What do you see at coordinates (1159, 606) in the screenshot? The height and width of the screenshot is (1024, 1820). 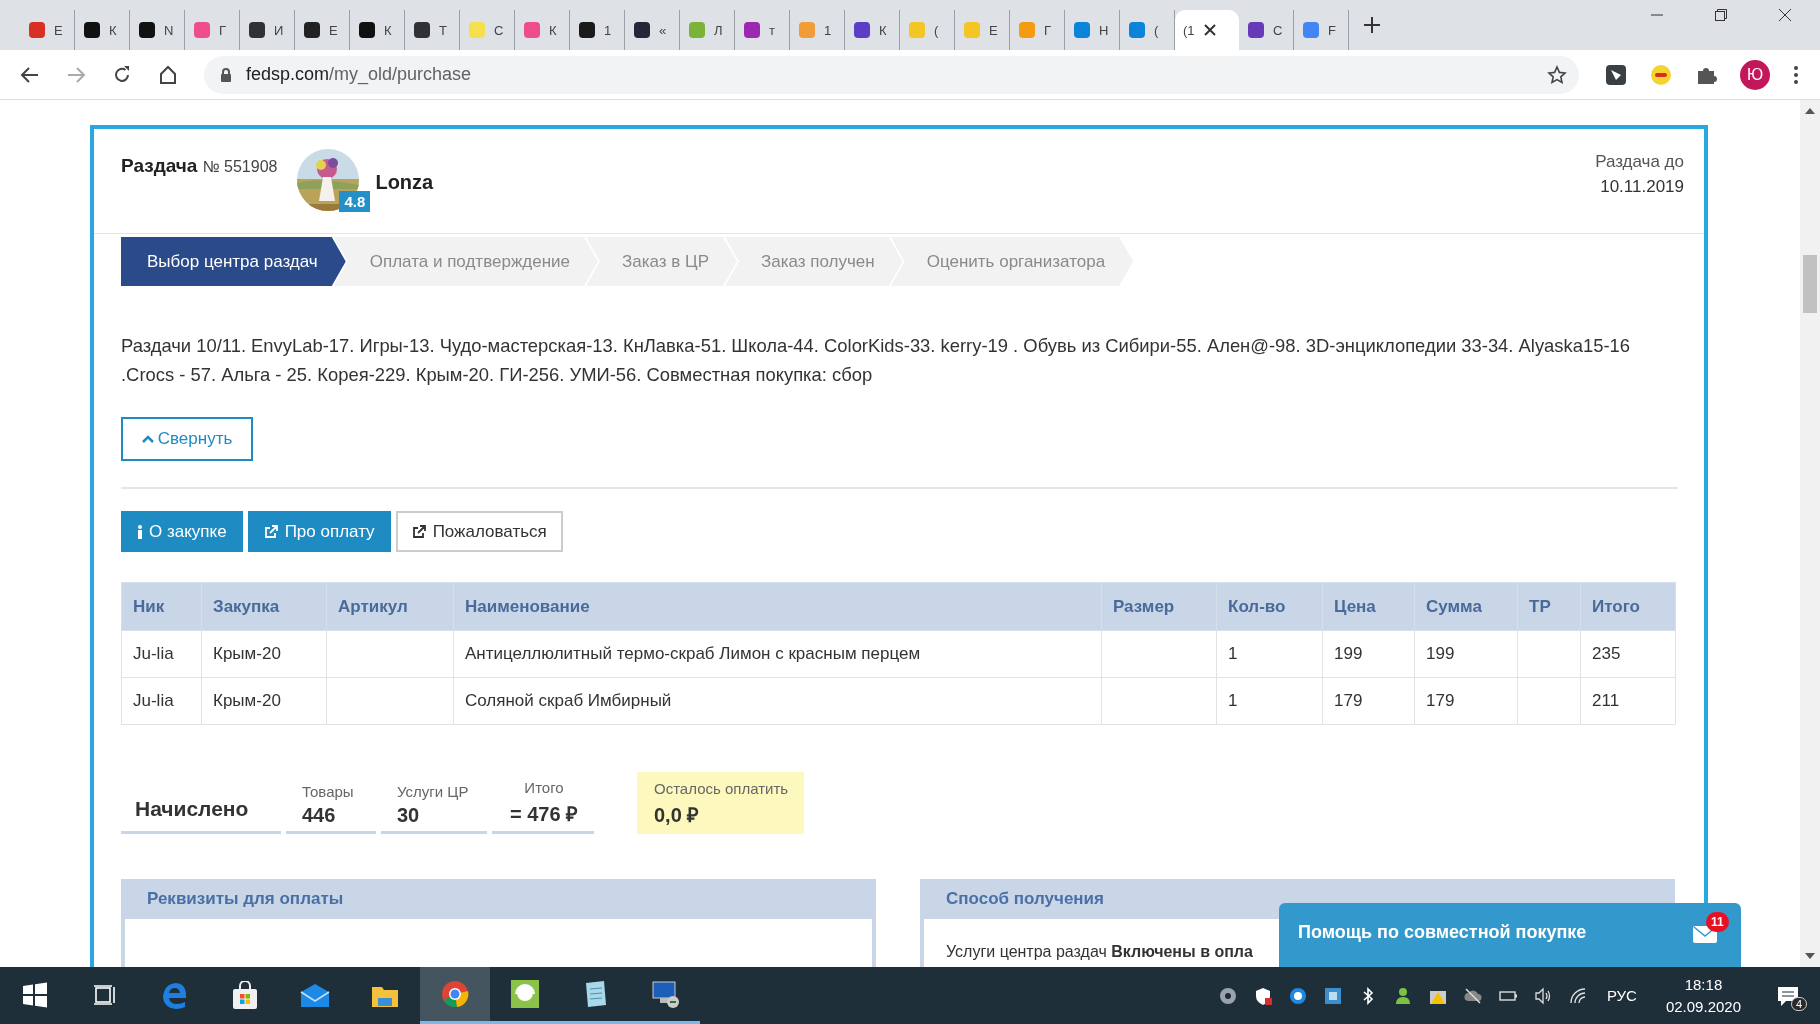 I see `column-header: Размер` at bounding box center [1159, 606].